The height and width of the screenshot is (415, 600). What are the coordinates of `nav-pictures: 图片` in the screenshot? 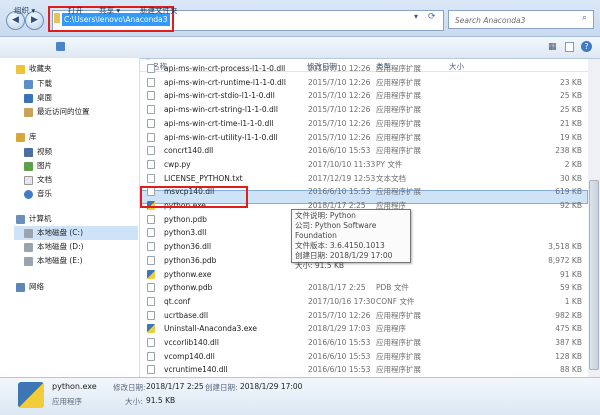 It's located at (38, 166).